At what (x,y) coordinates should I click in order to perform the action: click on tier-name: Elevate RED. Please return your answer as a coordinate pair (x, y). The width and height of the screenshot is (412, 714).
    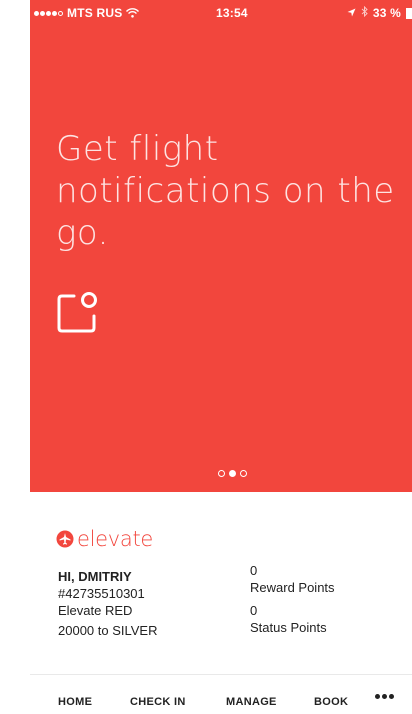
    Looking at the image, I should click on (95, 610).